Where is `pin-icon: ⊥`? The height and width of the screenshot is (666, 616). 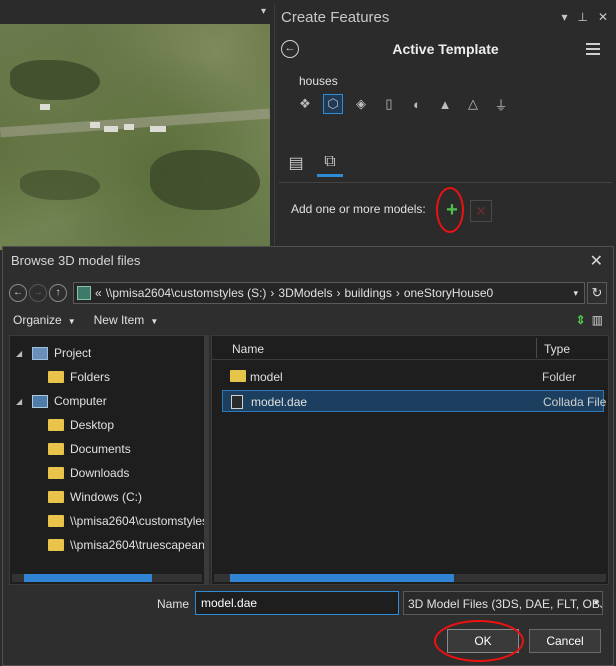 pin-icon: ⊥ is located at coordinates (582, 17).